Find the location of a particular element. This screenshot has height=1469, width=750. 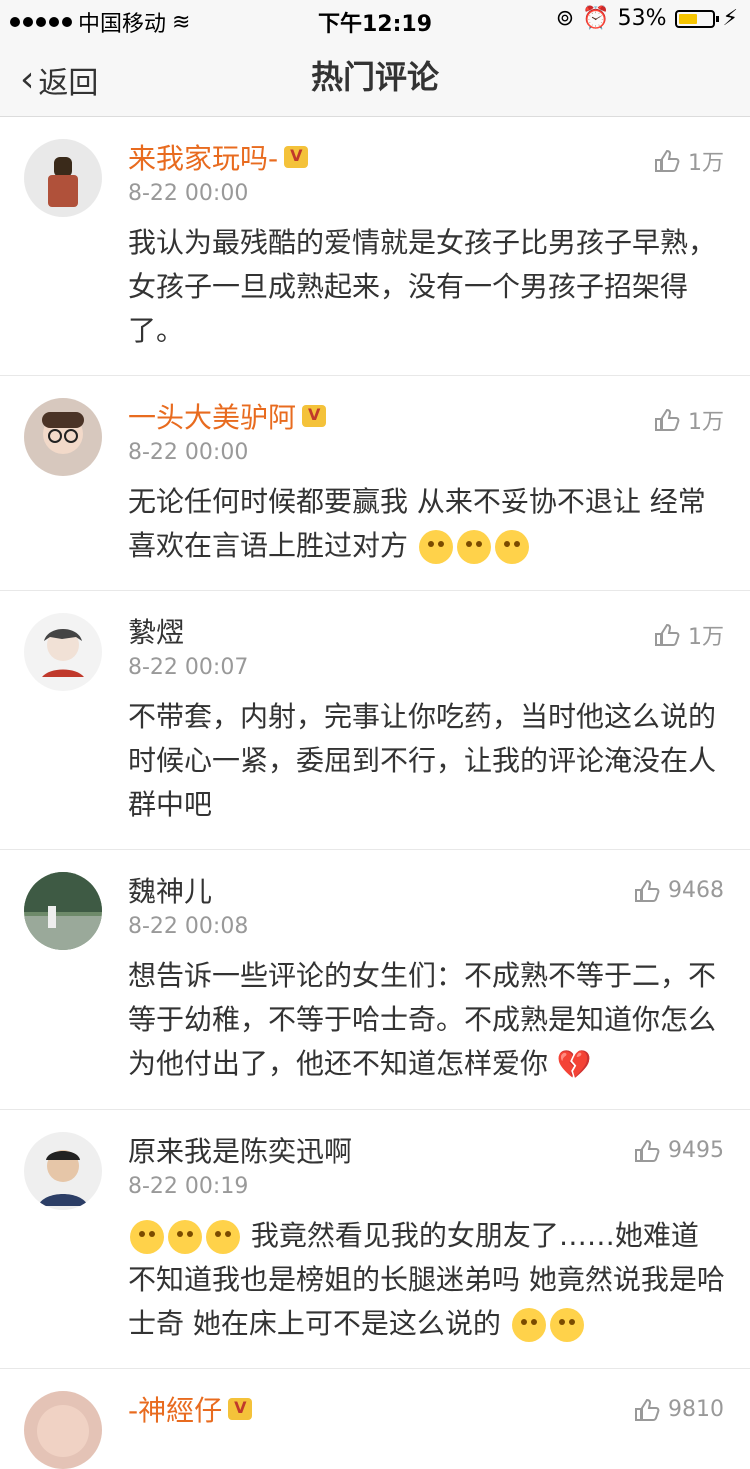

lock-rotation-icon: ⊚ is located at coordinates (565, 18).